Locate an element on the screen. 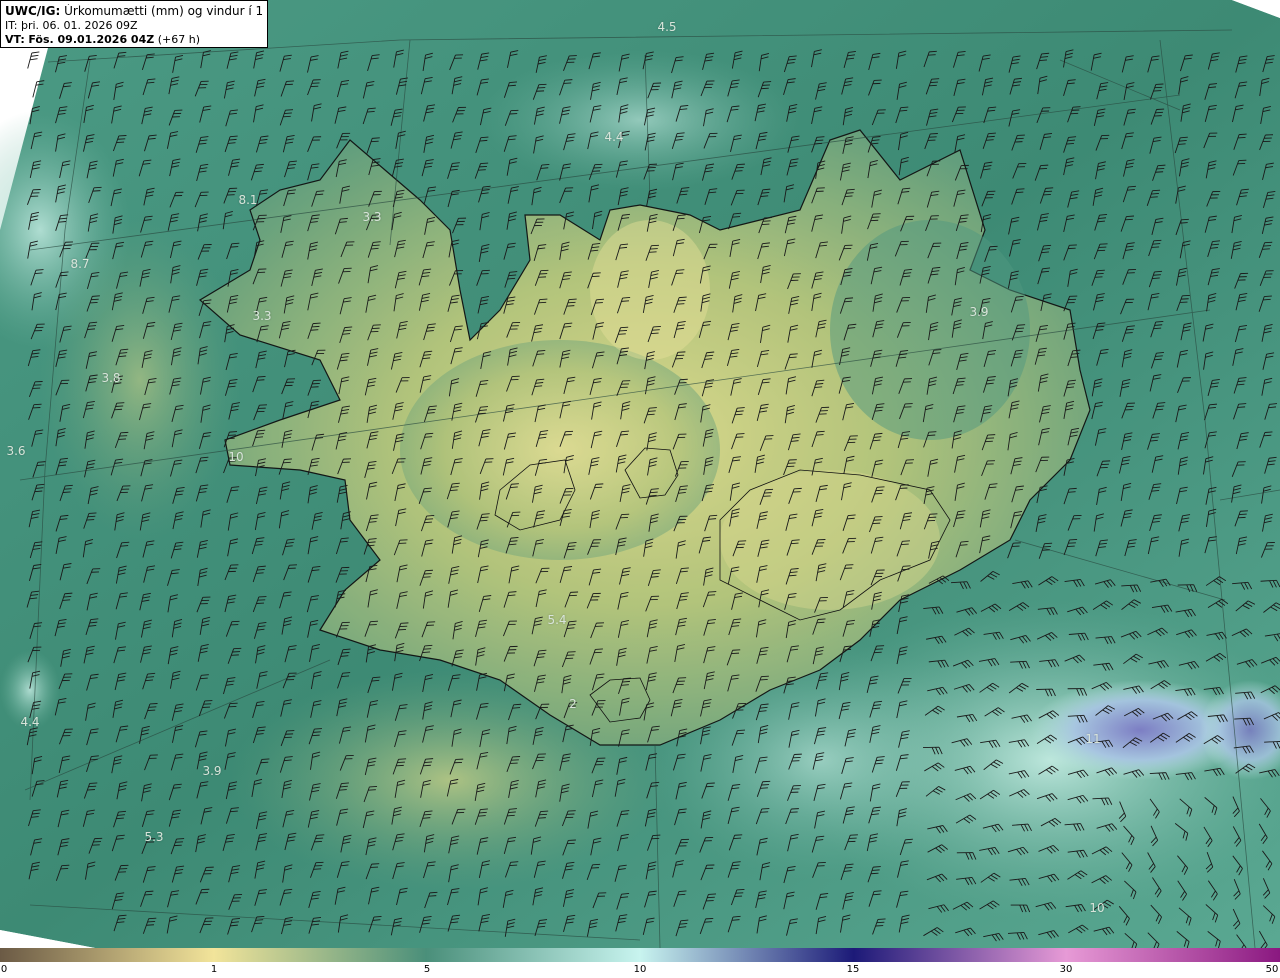 This screenshot has height=978, width=1280. colorbar-tick: 50 is located at coordinates (1272, 969).